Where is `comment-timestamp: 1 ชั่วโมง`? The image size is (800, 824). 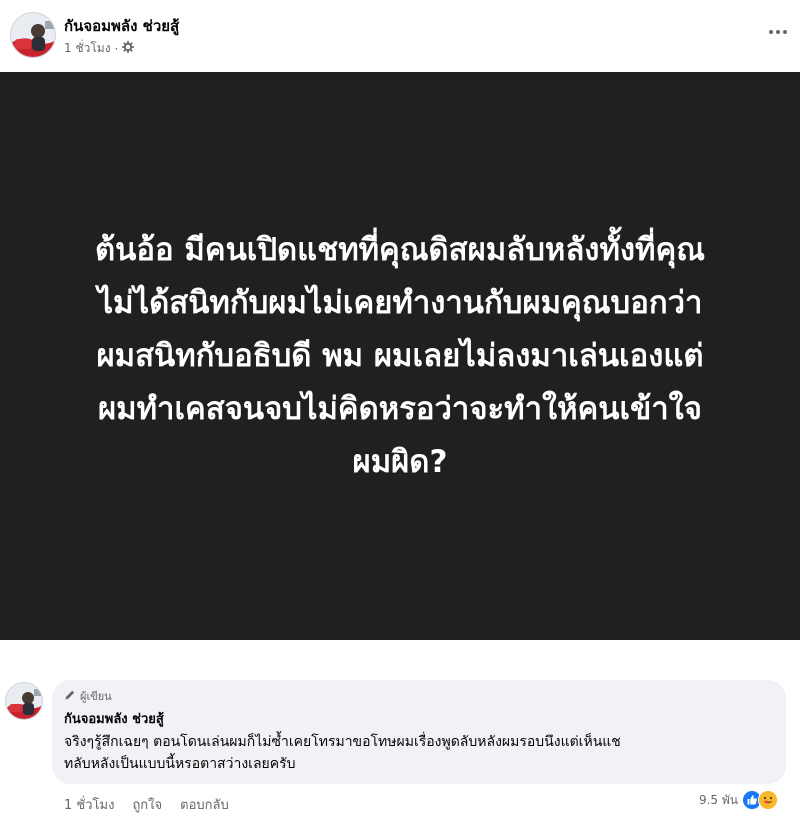
comment-timestamp: 1 ชั่วโมง is located at coordinates (89, 804).